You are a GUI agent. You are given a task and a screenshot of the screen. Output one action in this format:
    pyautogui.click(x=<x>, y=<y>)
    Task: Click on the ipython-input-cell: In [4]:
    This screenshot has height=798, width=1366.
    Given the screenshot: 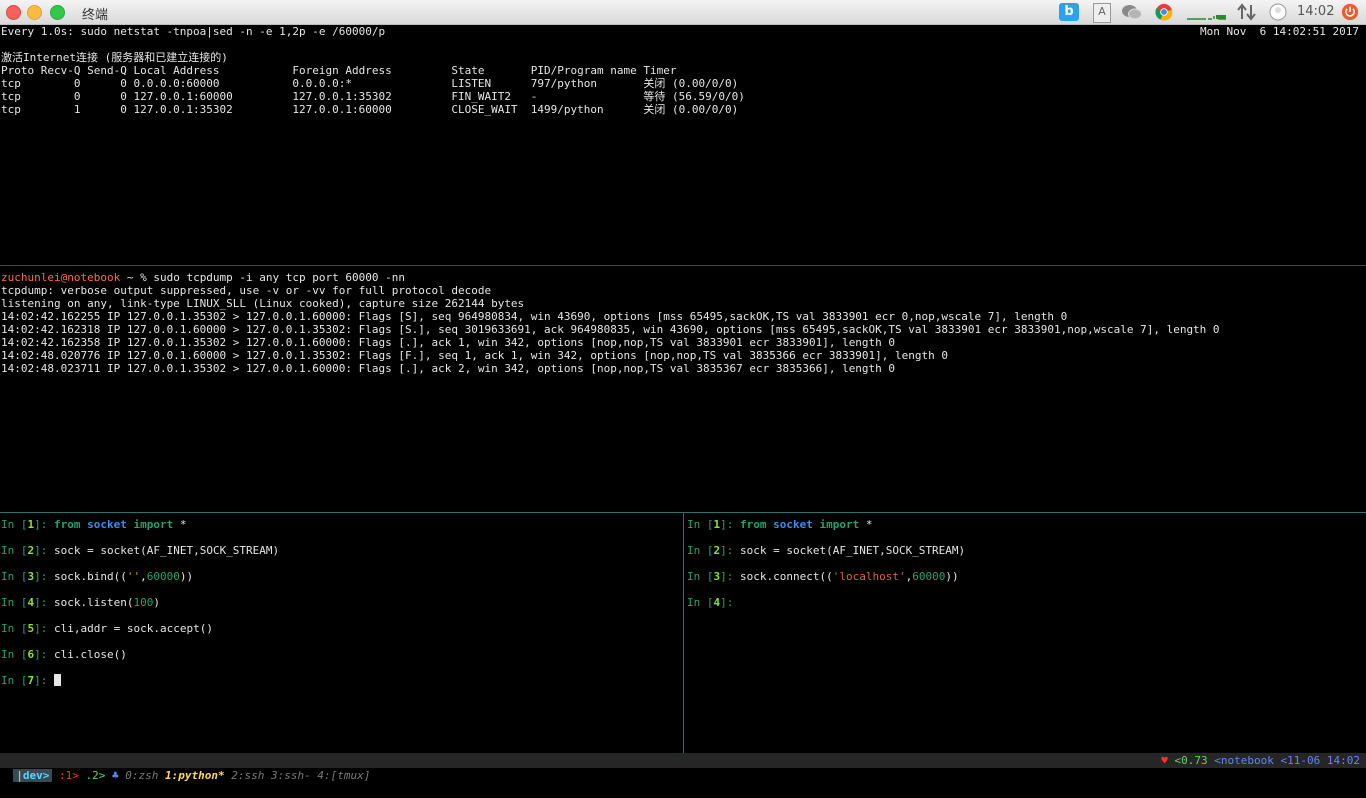 What is the action you would take?
    pyautogui.click(x=1026, y=609)
    